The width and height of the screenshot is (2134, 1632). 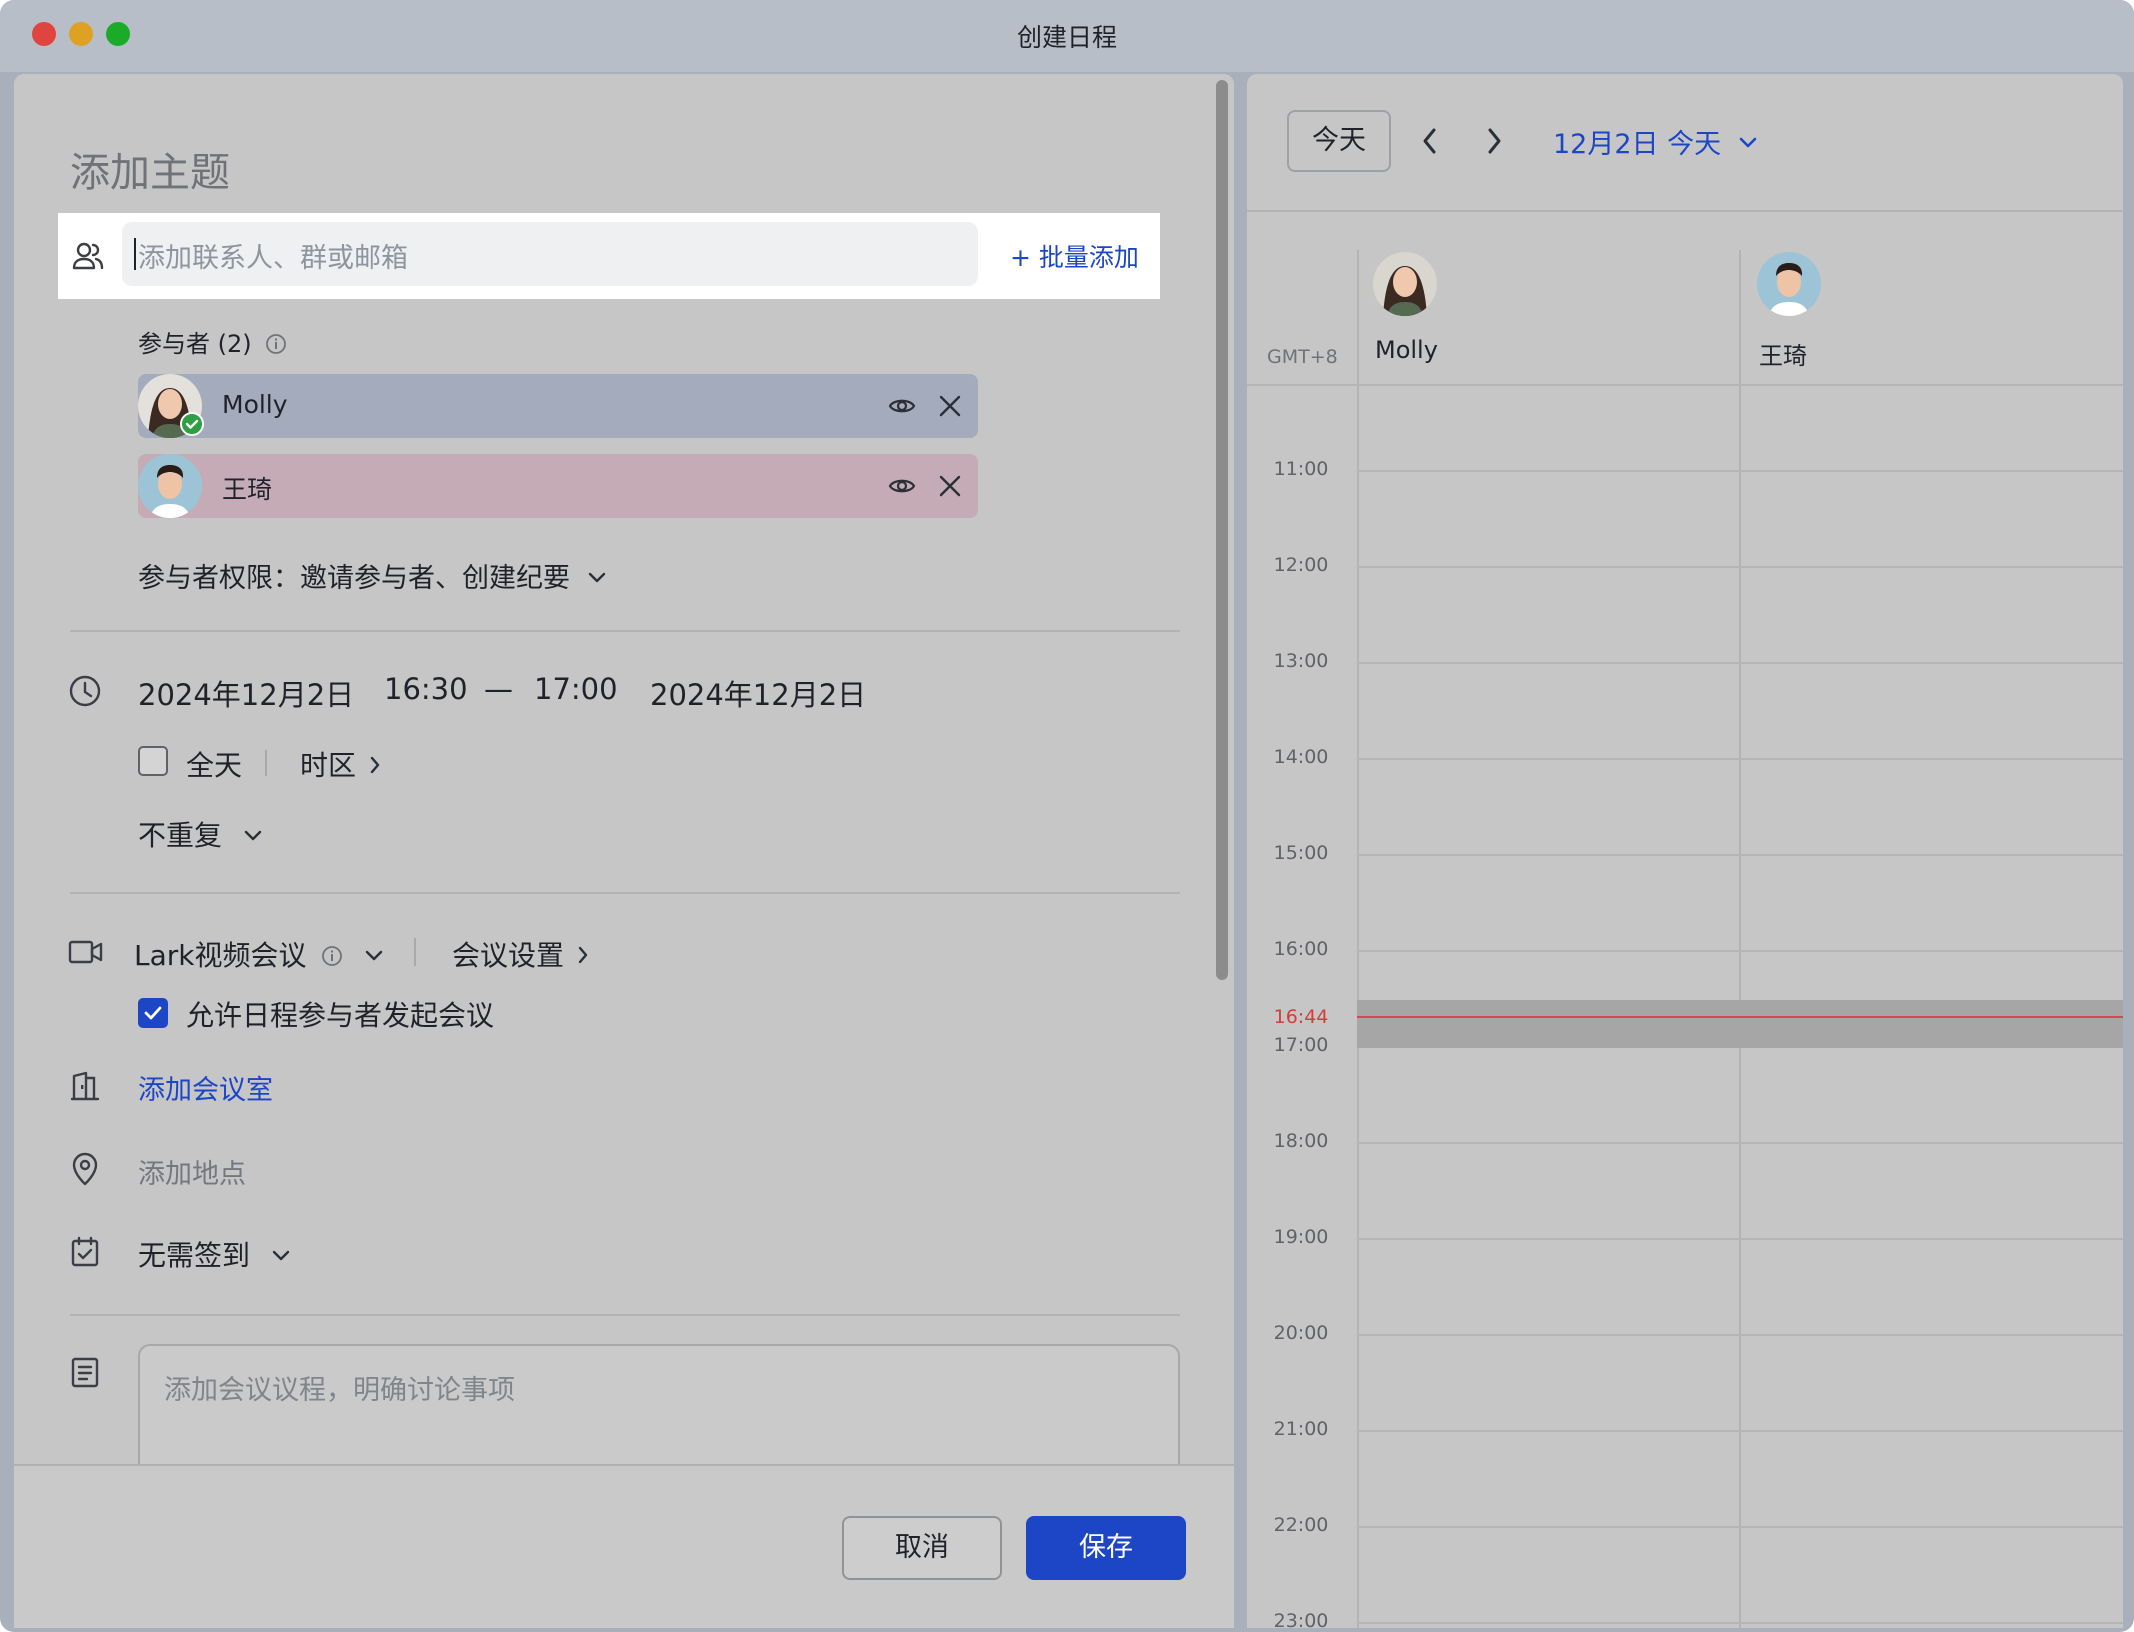 I want to click on end-date: 2024年12月2日, so click(x=758, y=693).